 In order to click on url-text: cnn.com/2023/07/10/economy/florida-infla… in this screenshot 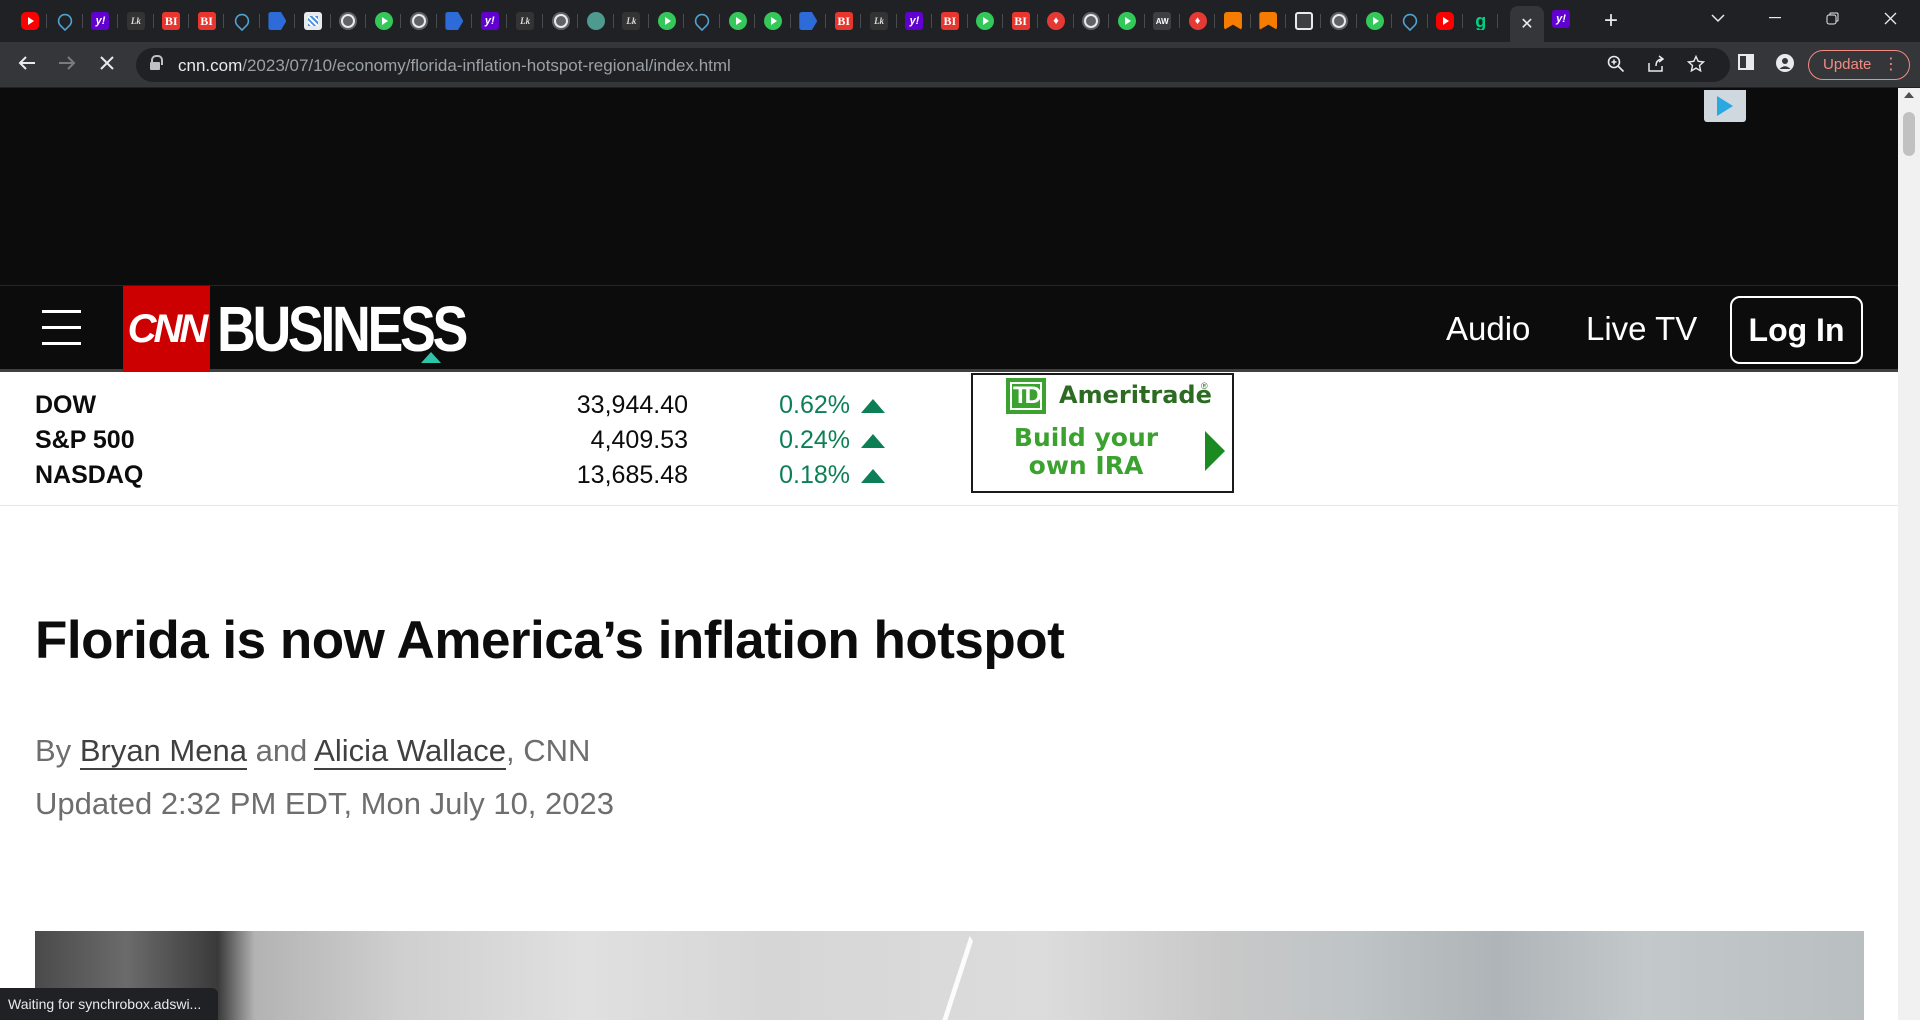, I will do `click(454, 66)`.